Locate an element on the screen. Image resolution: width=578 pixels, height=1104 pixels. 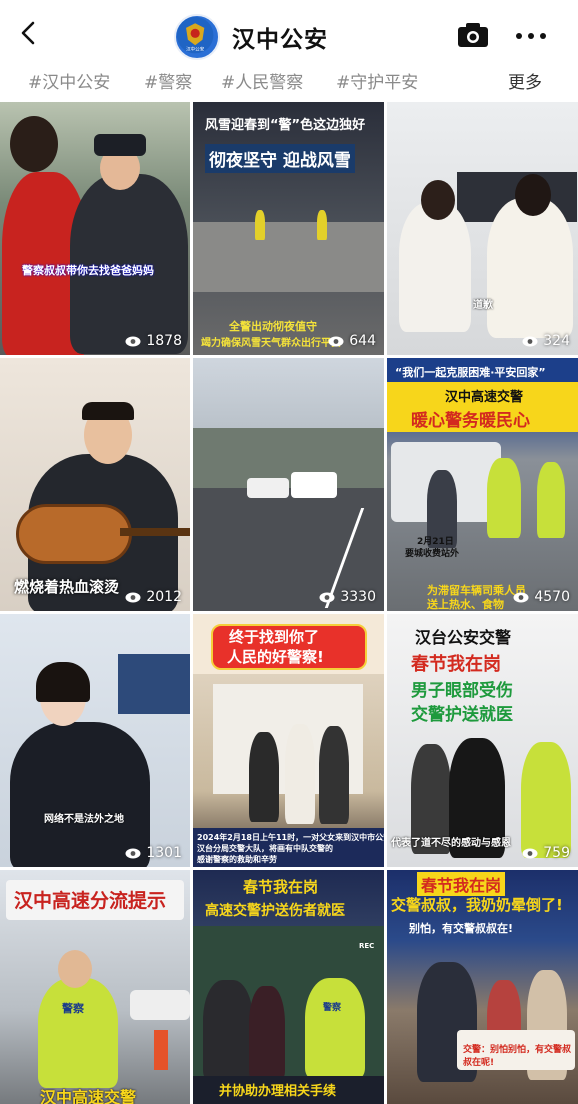
view-count: 2012 is located at coordinates (153, 597).